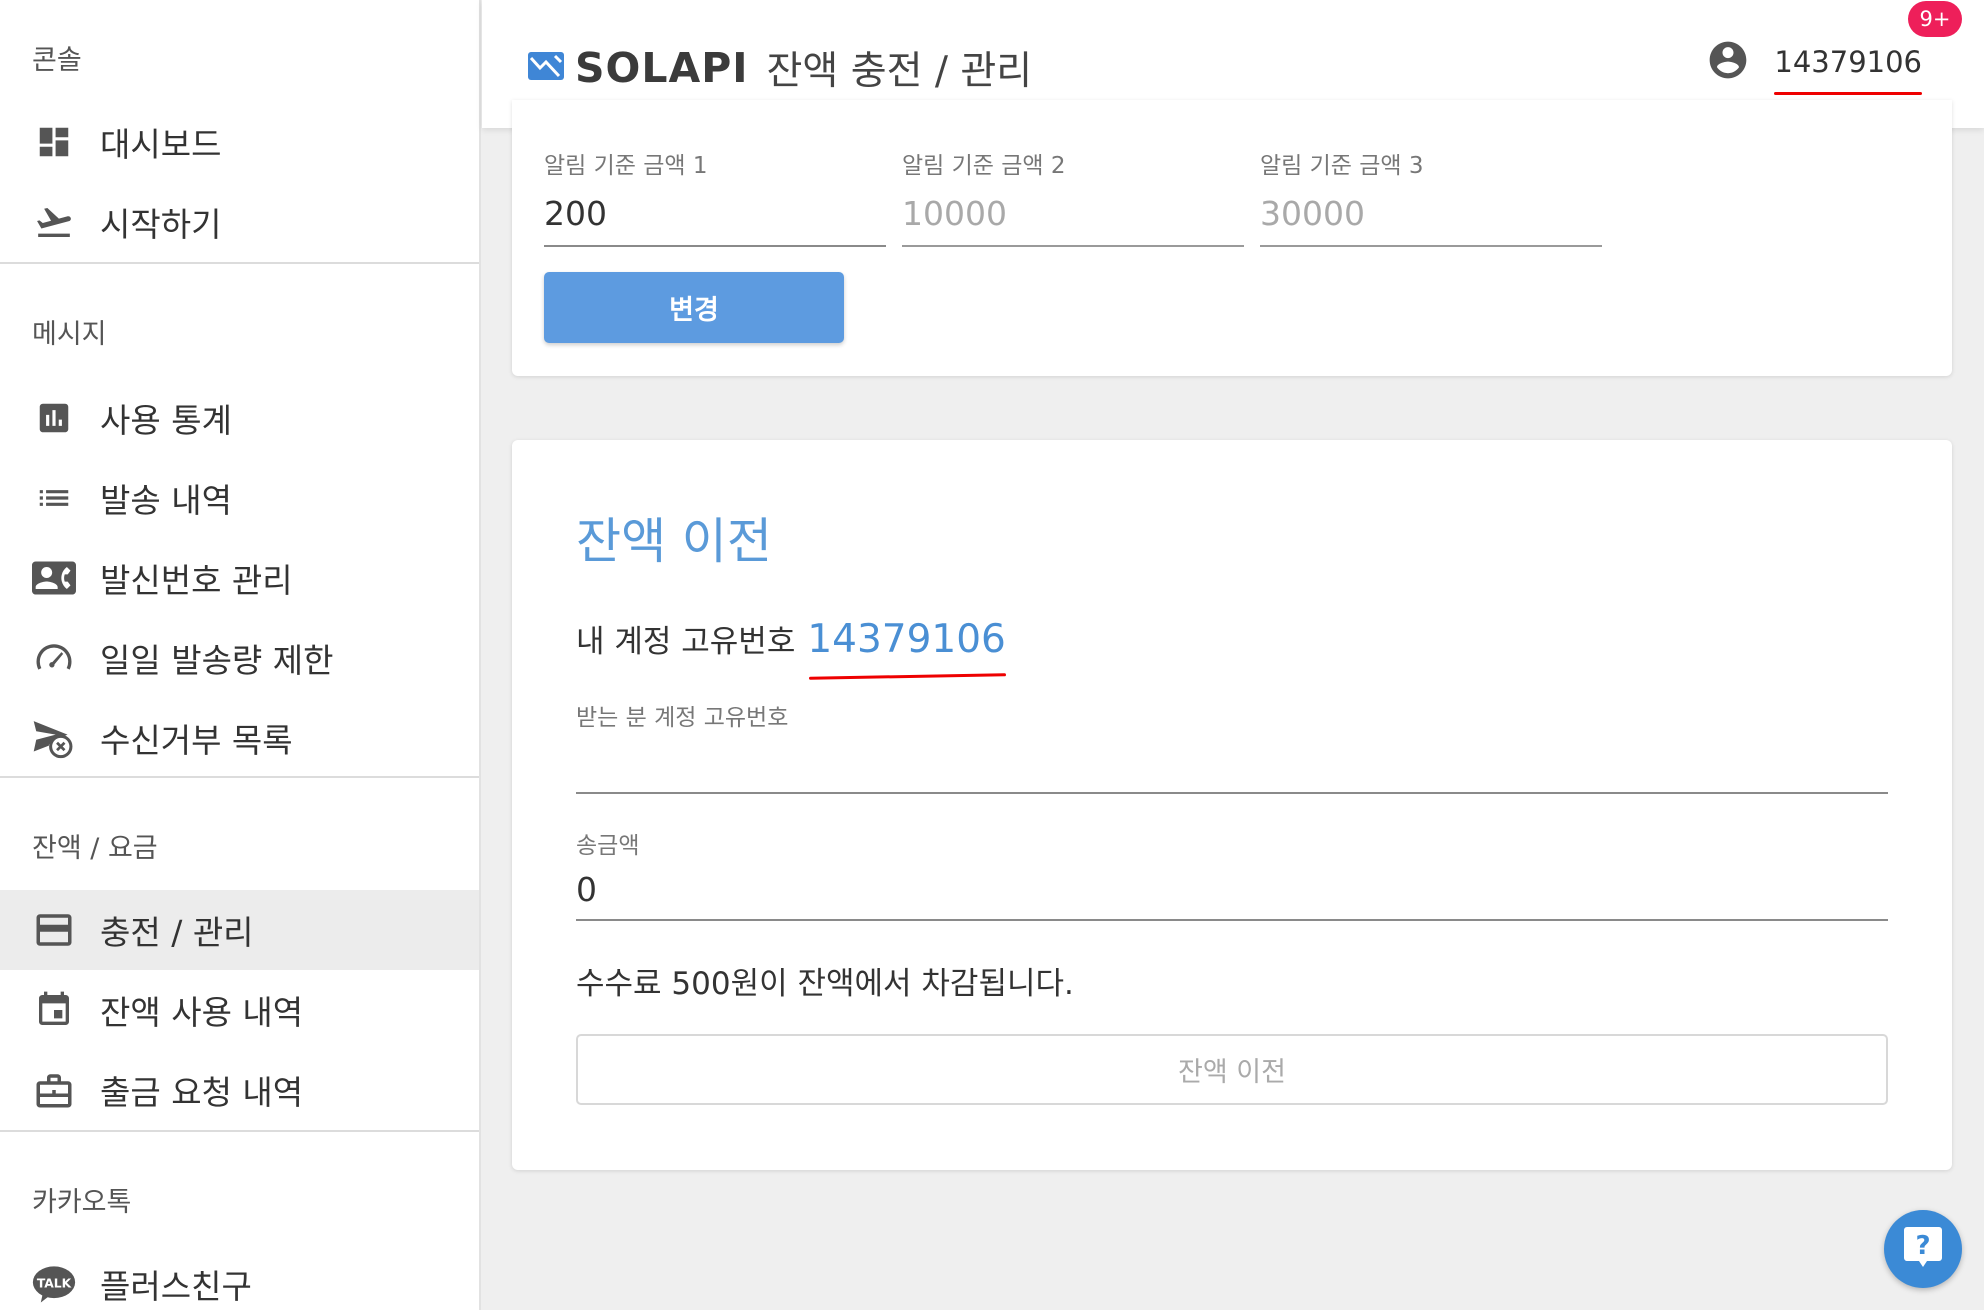  Describe the element at coordinates (95, 848) in the screenshot. I see `sidebar-header-balance: 잔액 / 요금` at that location.